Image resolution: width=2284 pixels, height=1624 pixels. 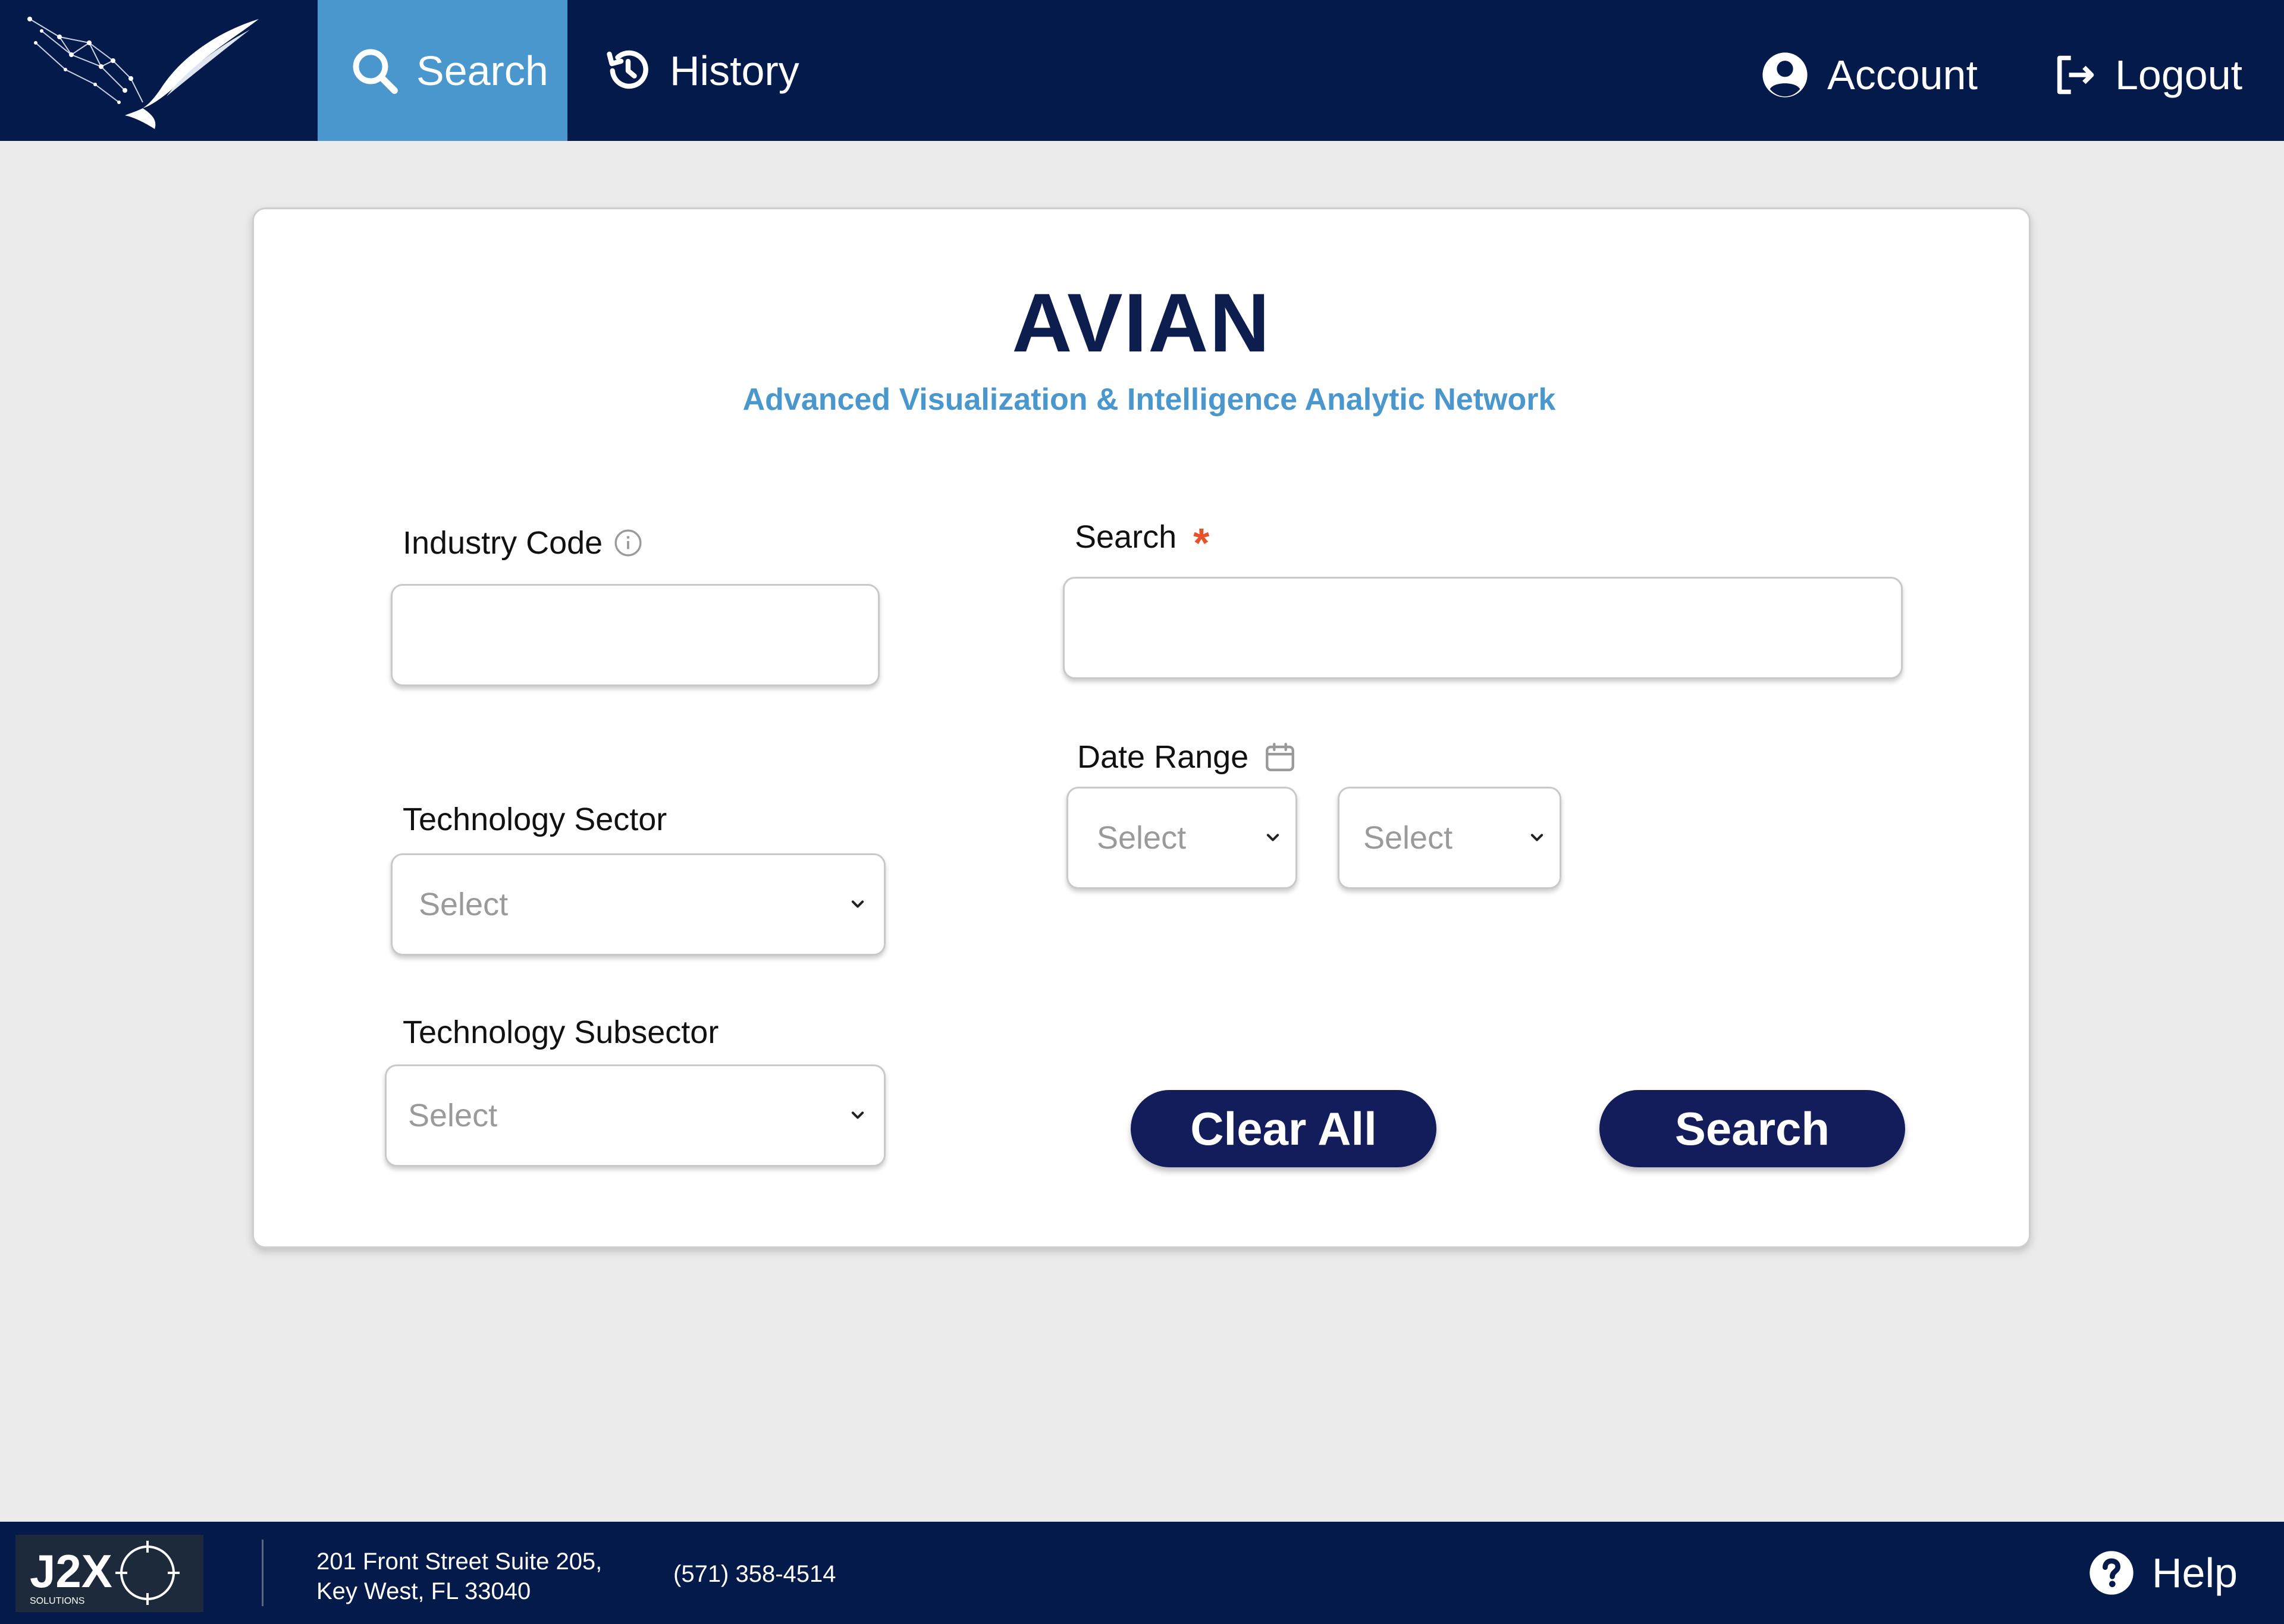 What do you see at coordinates (57, 1601) in the screenshot?
I see `j2x-logo-subtext: SOLUTIONS` at bounding box center [57, 1601].